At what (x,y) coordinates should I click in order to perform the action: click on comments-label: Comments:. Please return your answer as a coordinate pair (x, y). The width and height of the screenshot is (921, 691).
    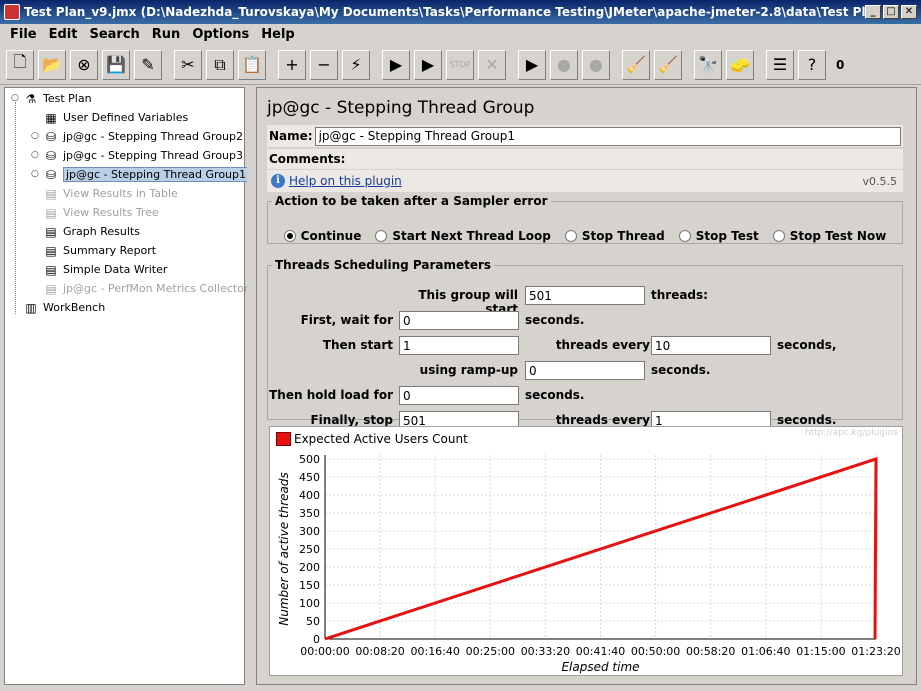
    Looking at the image, I should click on (585, 159).